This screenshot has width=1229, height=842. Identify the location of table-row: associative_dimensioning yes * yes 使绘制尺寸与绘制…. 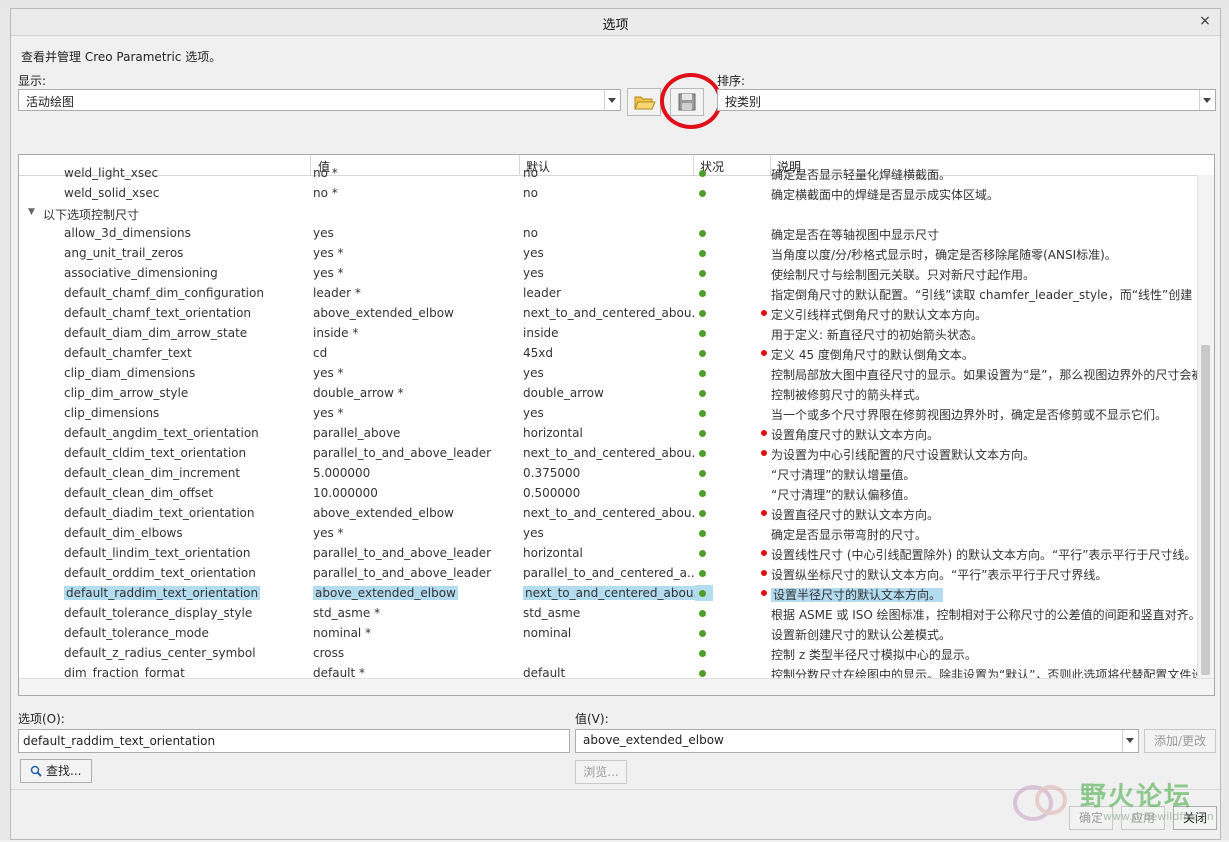
(609, 273).